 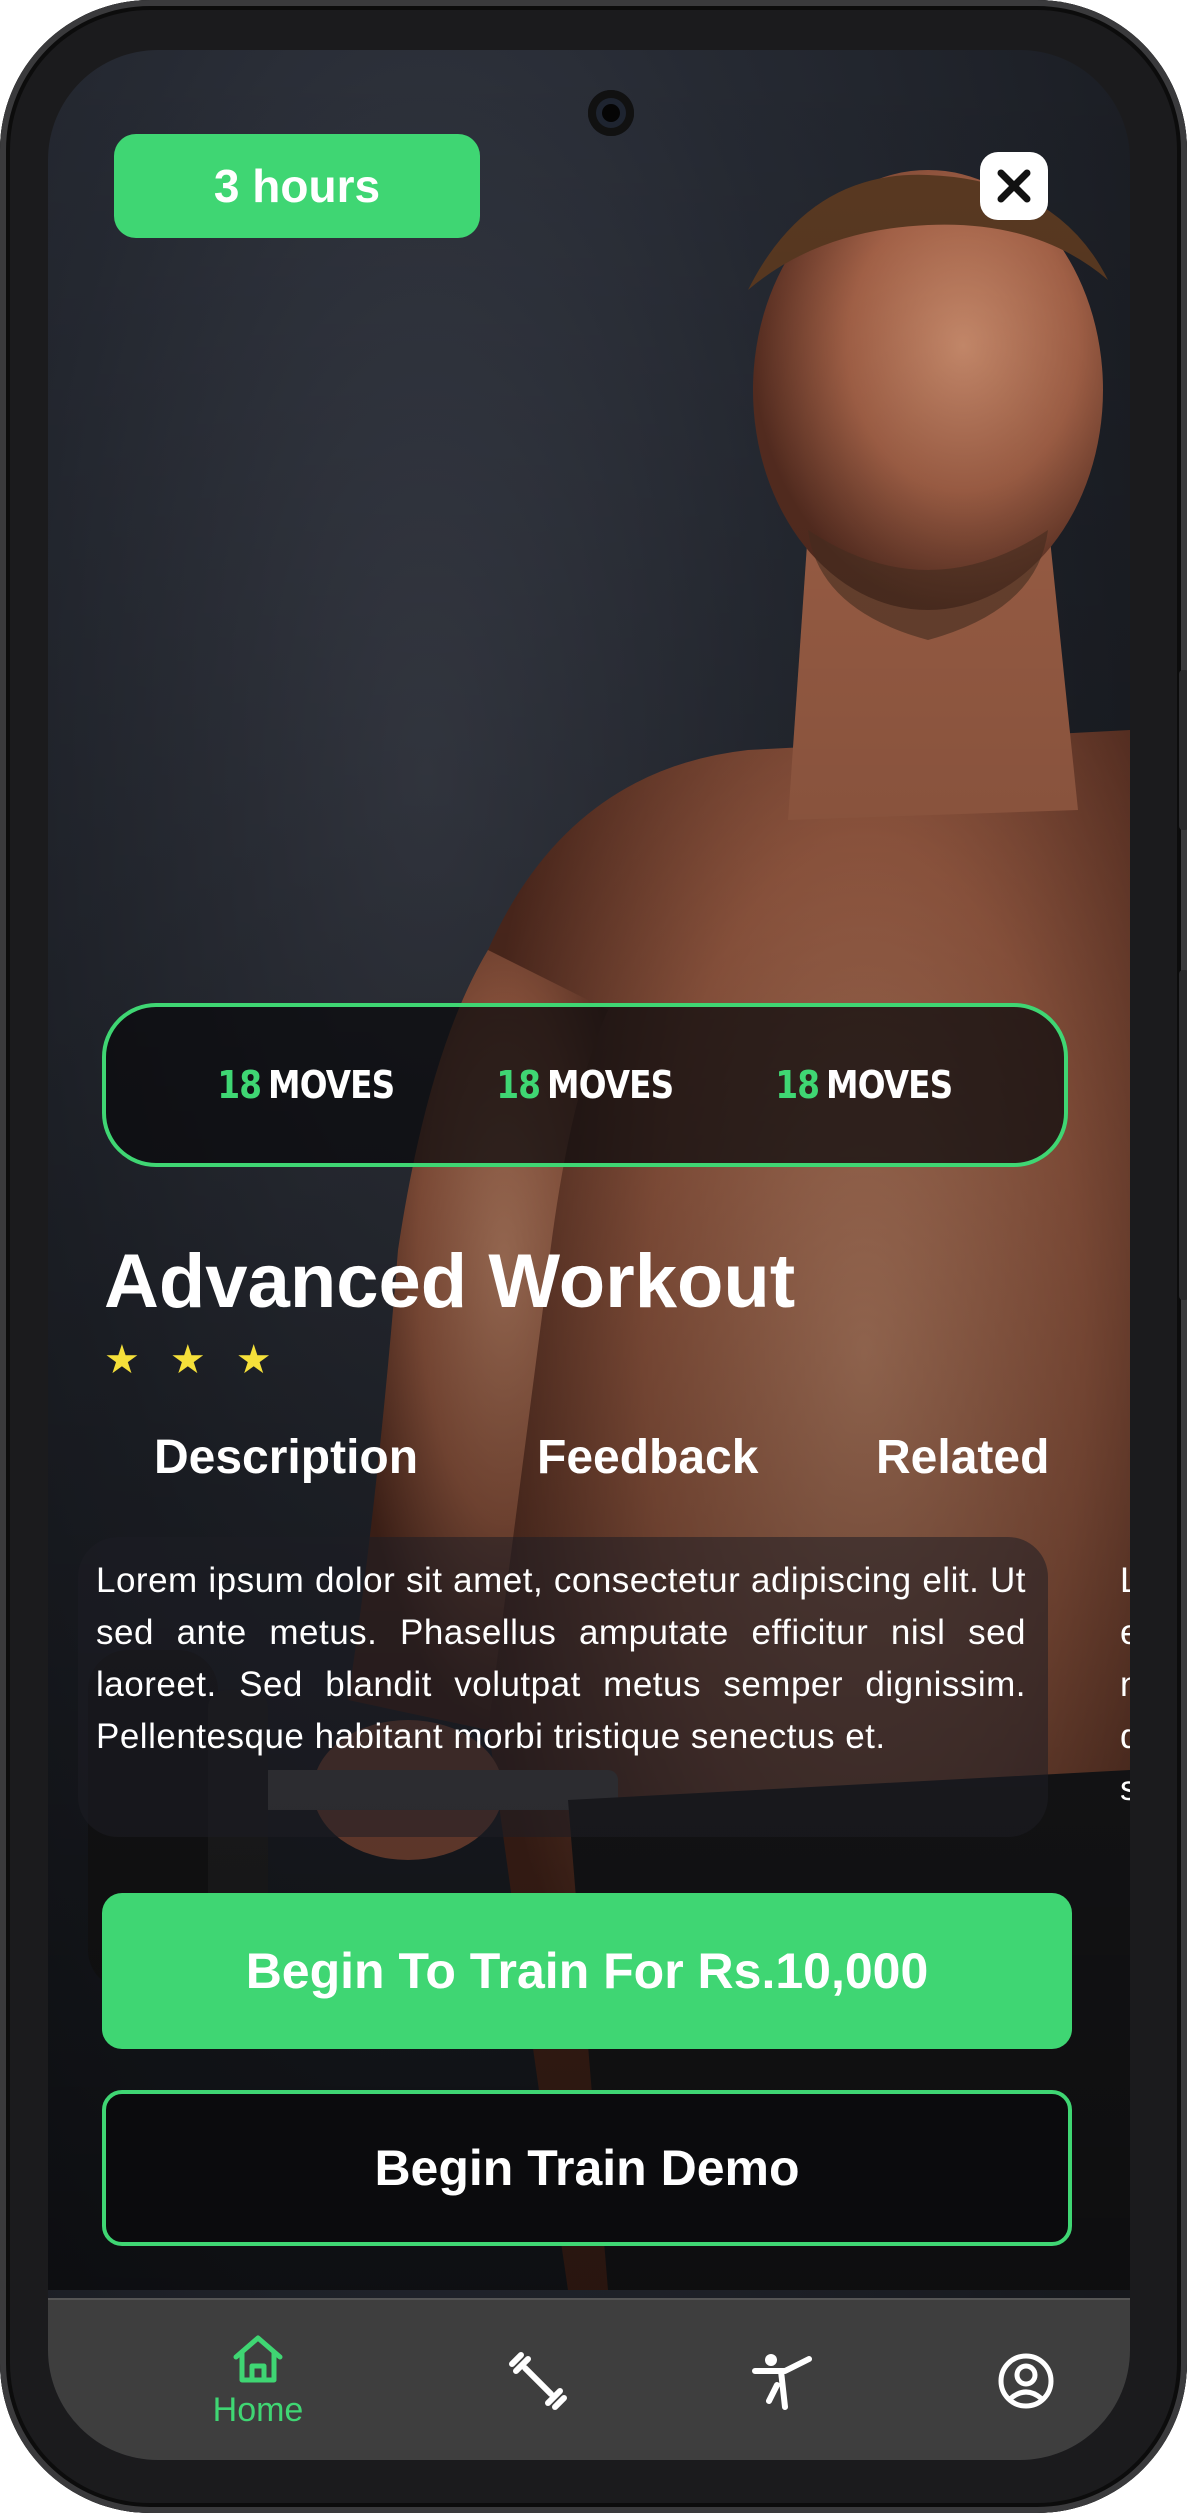 I want to click on begin-train-paid-button: Begin To Train For Rs.10,000, so click(x=587, y=1971).